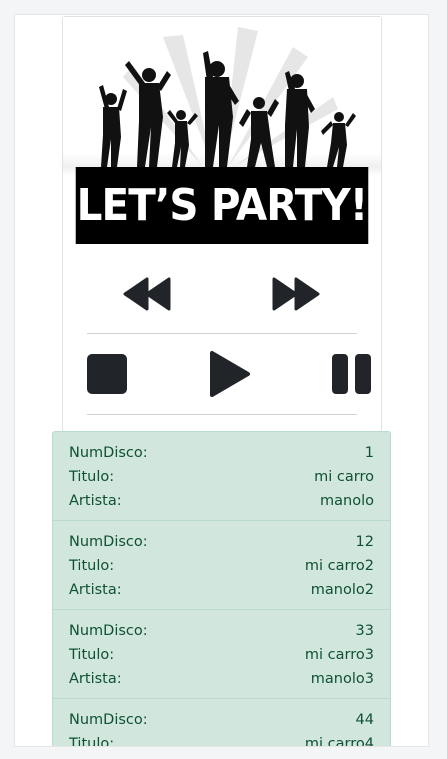 This screenshot has width=447, height=759. What do you see at coordinates (339, 655) in the screenshot?
I see `title-value: mi carro3` at bounding box center [339, 655].